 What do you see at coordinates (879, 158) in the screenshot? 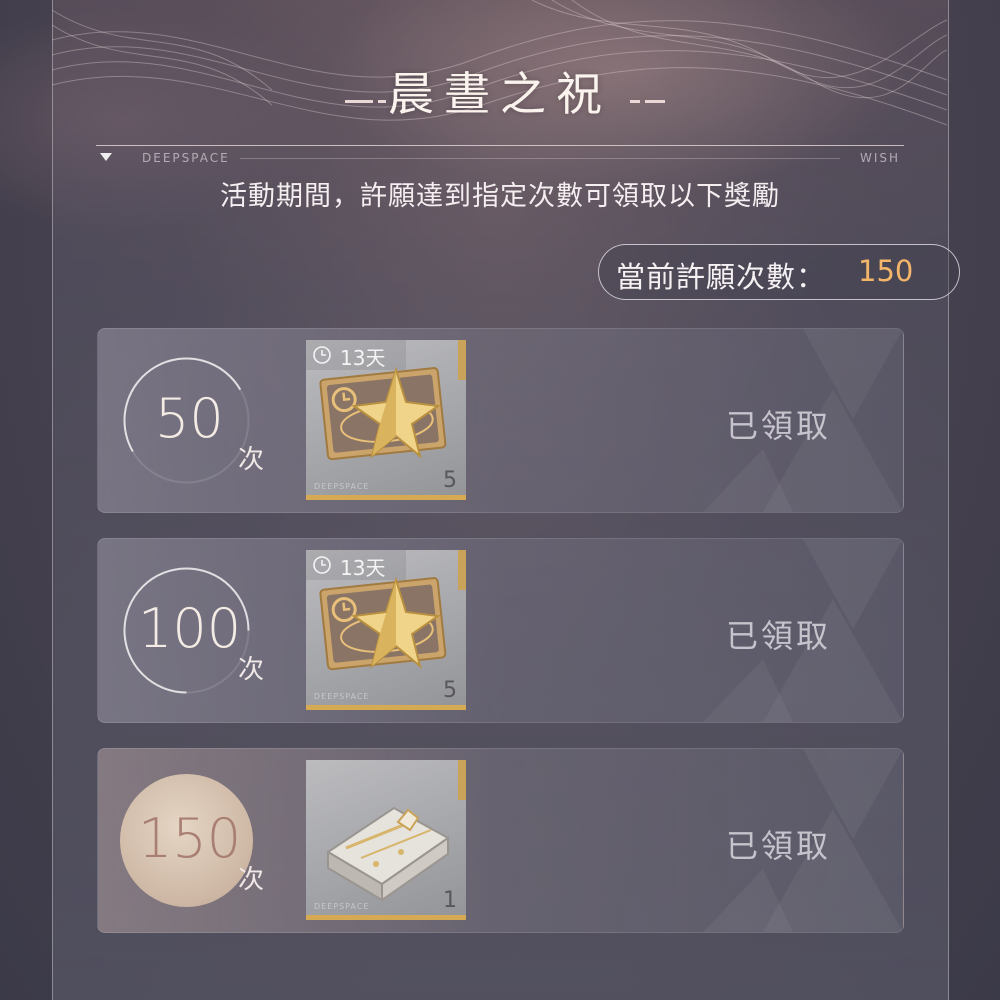
I see `brand-label-right: WISH` at bounding box center [879, 158].